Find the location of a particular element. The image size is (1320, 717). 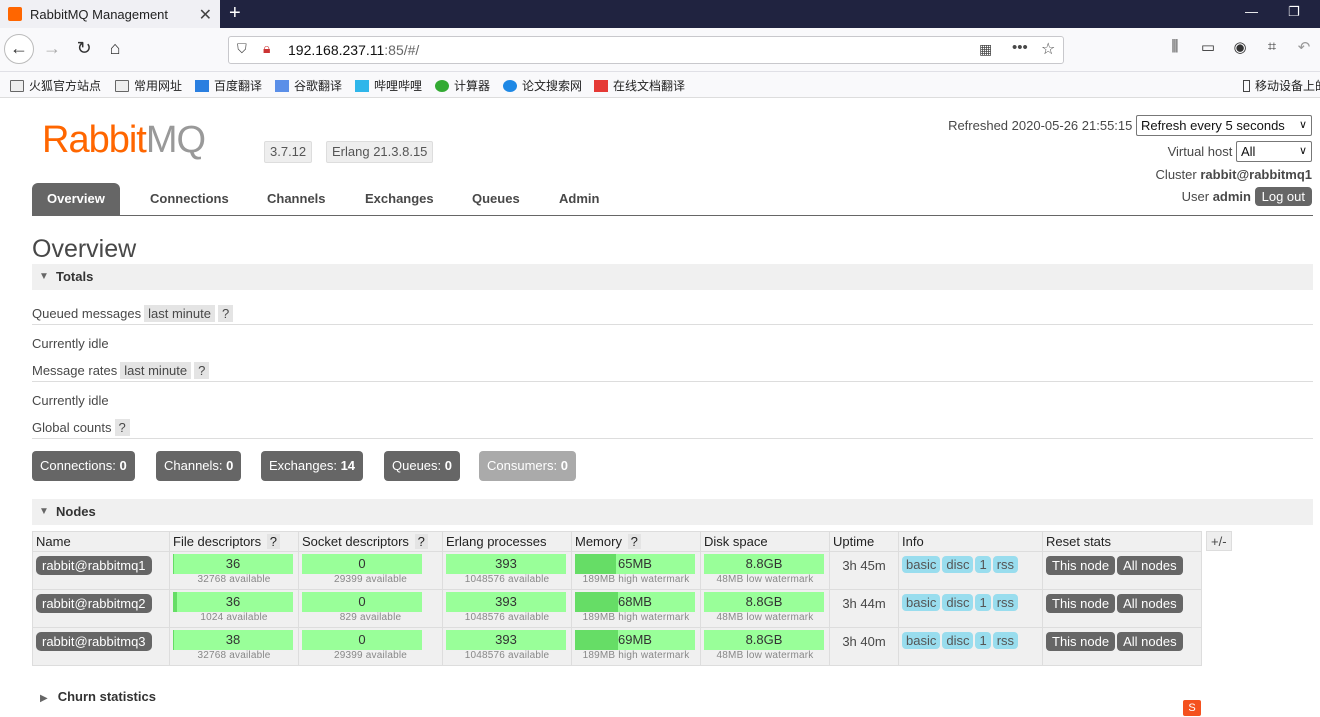

consumers-count-button: Consumers: 0 is located at coordinates (527, 466).